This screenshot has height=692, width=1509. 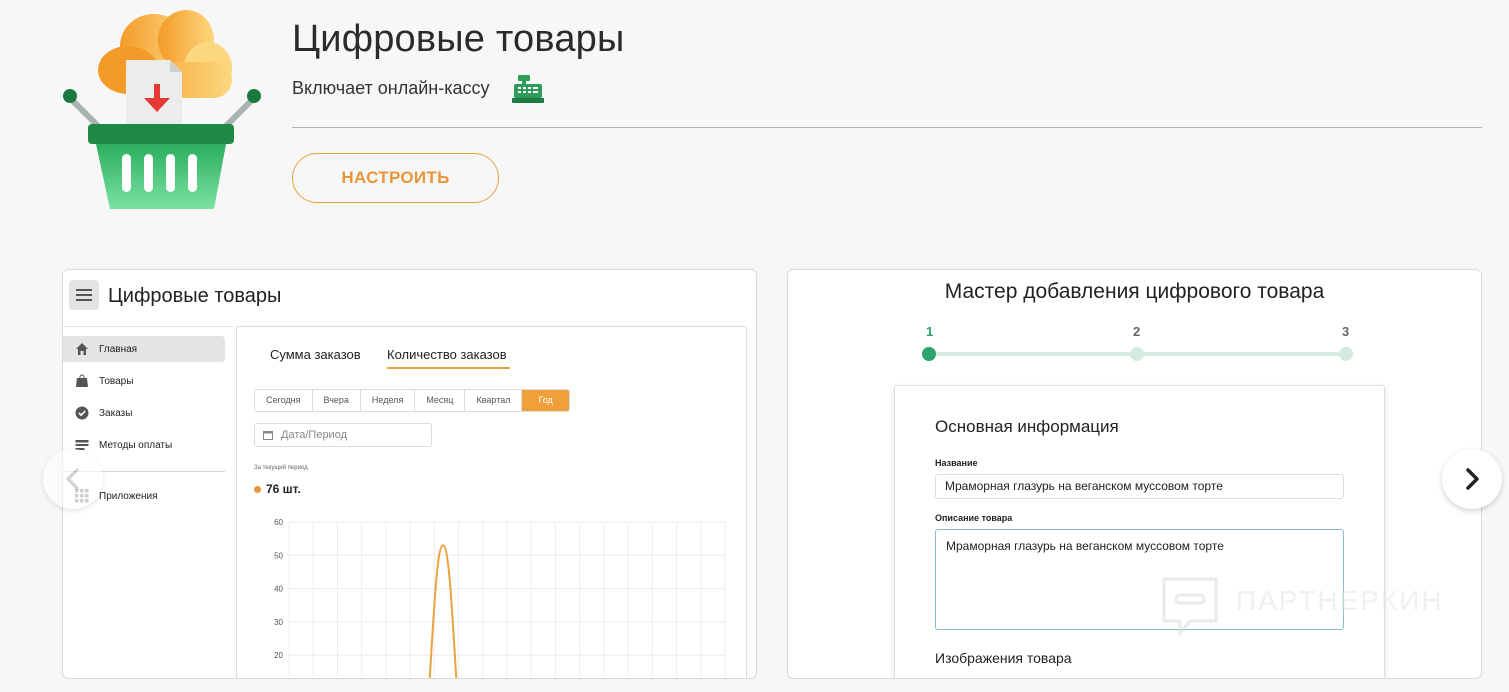 I want to click on sidebar-item-label: Заказы, so click(x=116, y=413).